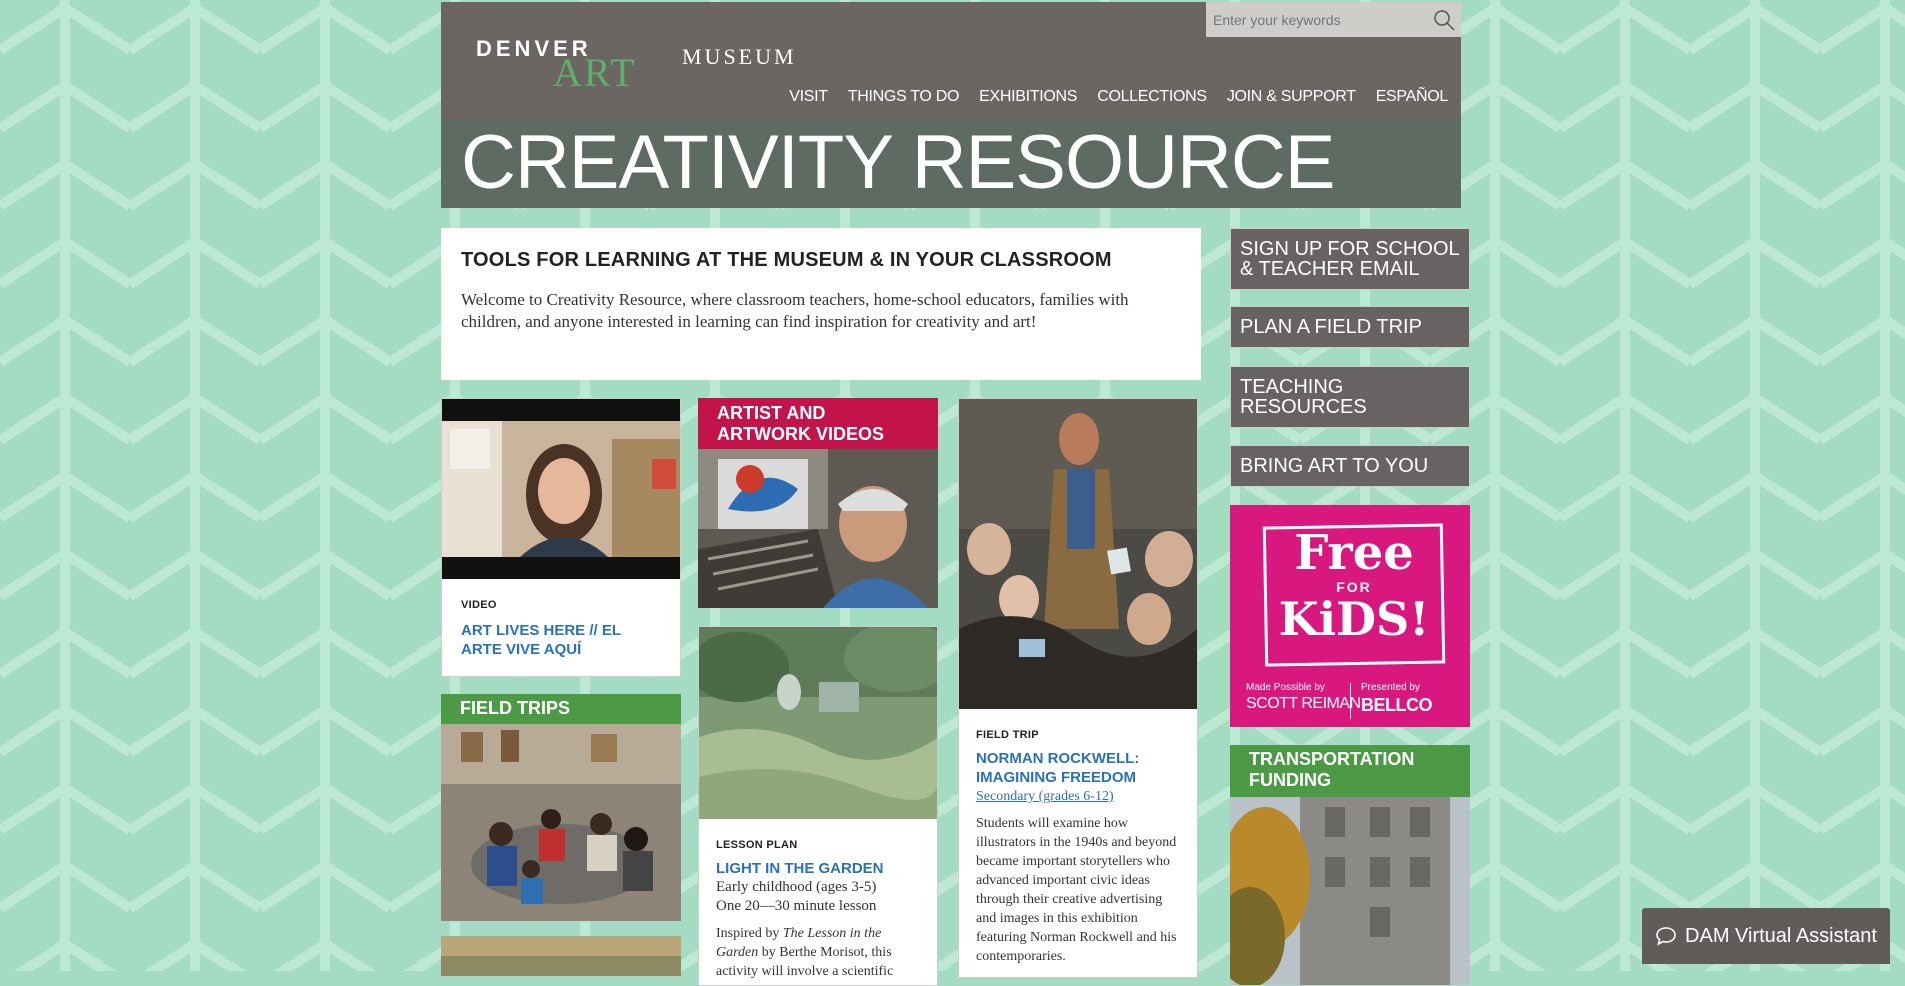 The width and height of the screenshot is (1905, 986). Describe the element at coordinates (479, 605) in the screenshot. I see `card-tag: VIDEO` at that location.